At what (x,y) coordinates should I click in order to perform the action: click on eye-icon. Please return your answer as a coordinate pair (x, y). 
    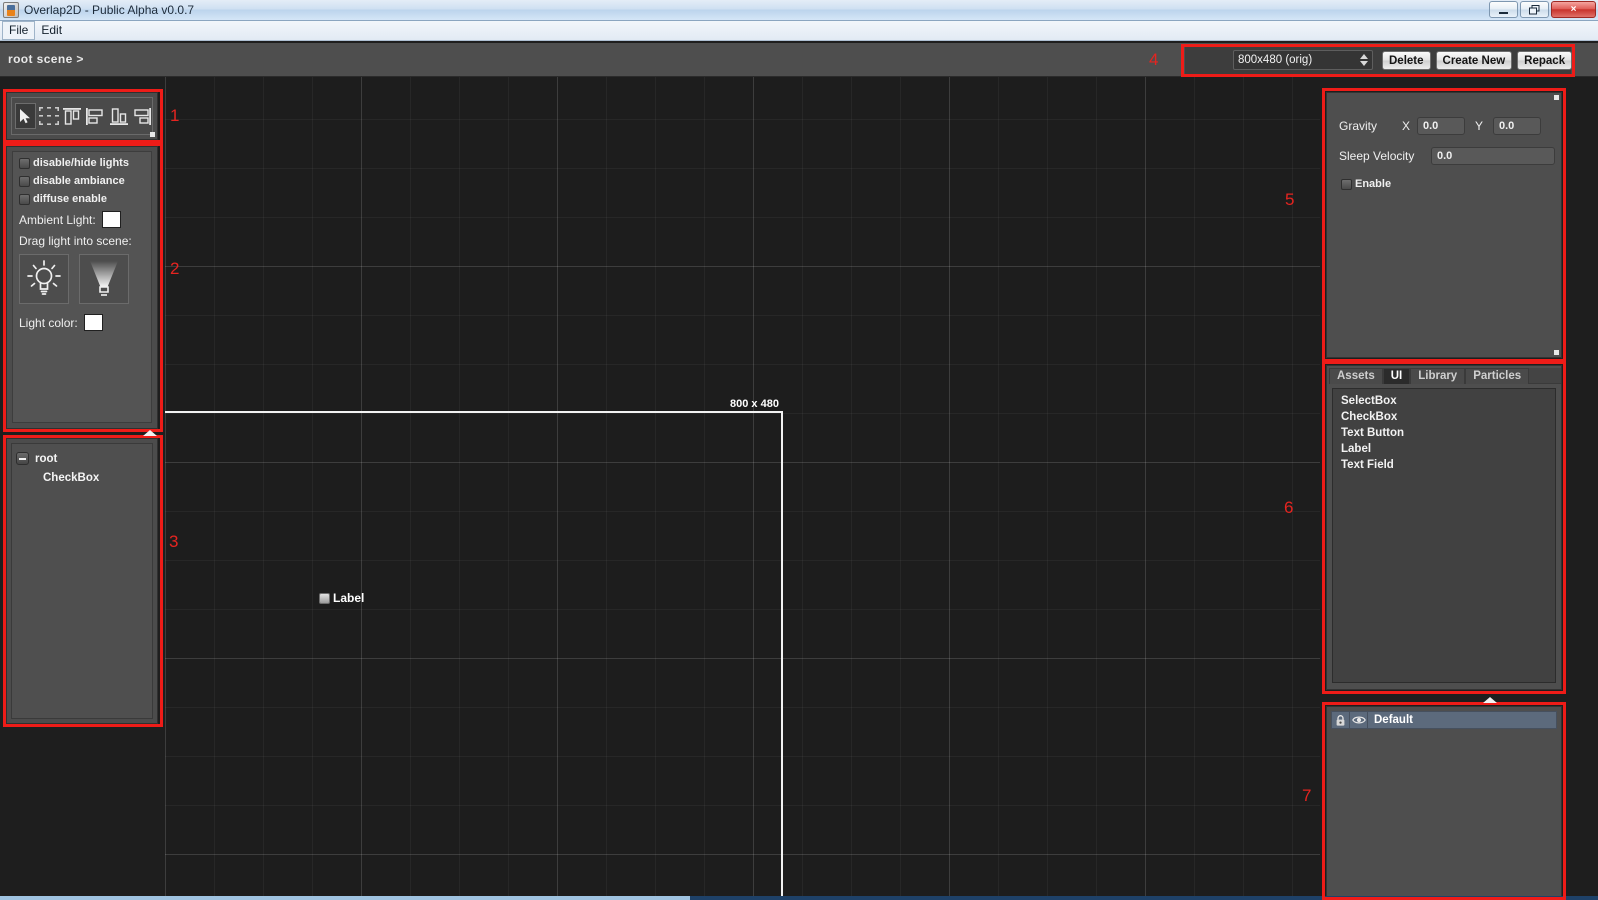
    Looking at the image, I should click on (1359, 720).